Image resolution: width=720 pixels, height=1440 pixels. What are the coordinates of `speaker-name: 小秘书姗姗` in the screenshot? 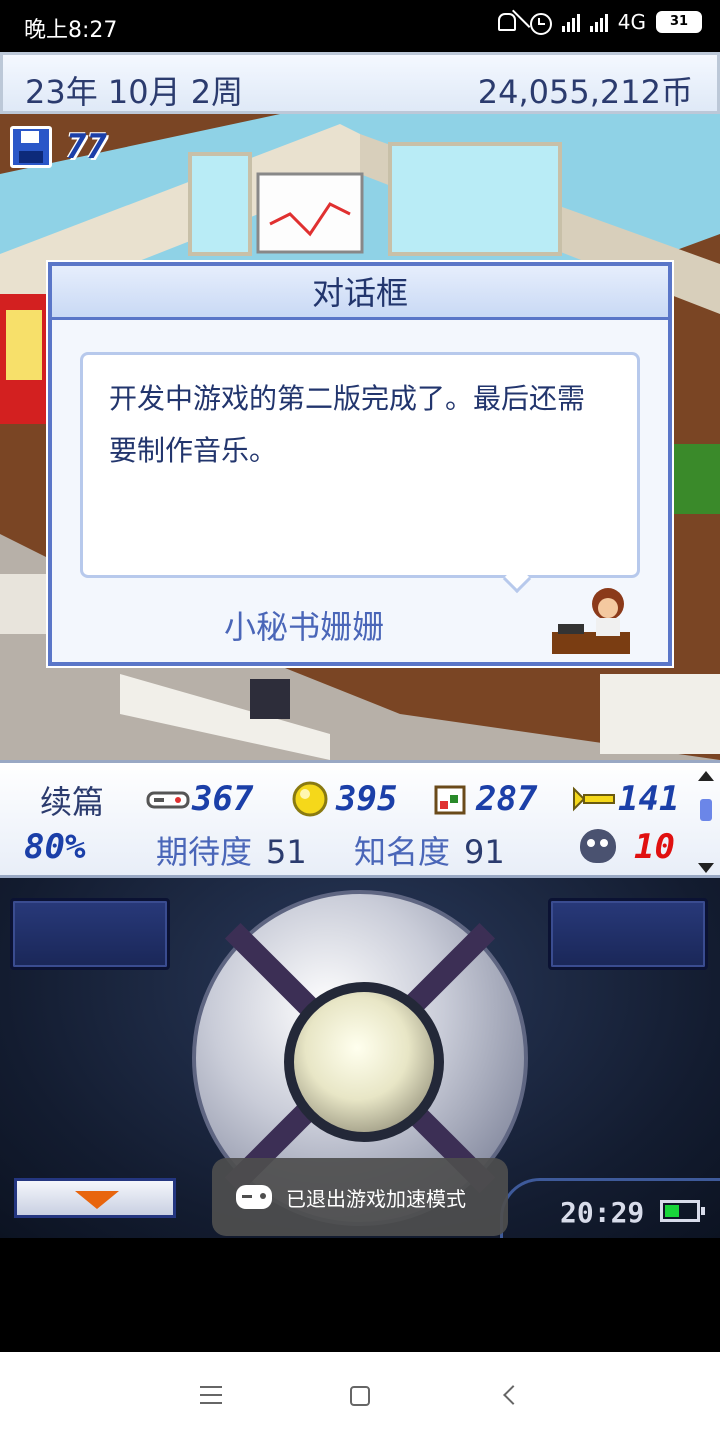 It's located at (304, 627).